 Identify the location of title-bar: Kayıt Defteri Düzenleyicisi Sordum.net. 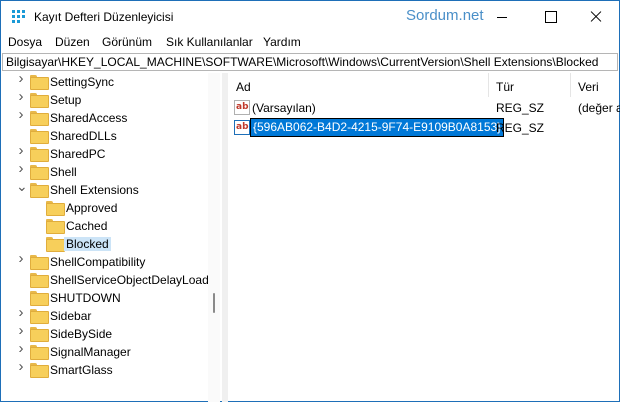
(310, 17).